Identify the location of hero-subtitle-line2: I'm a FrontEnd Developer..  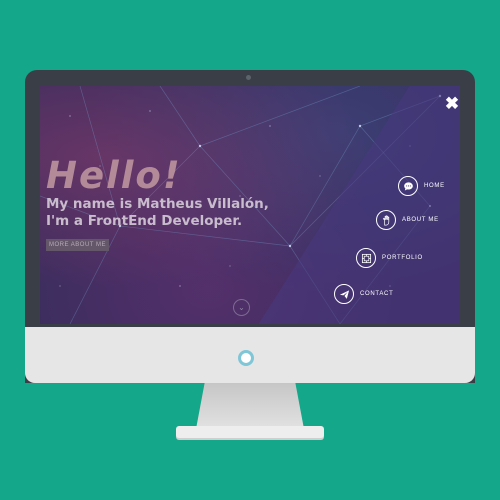
(144, 221).